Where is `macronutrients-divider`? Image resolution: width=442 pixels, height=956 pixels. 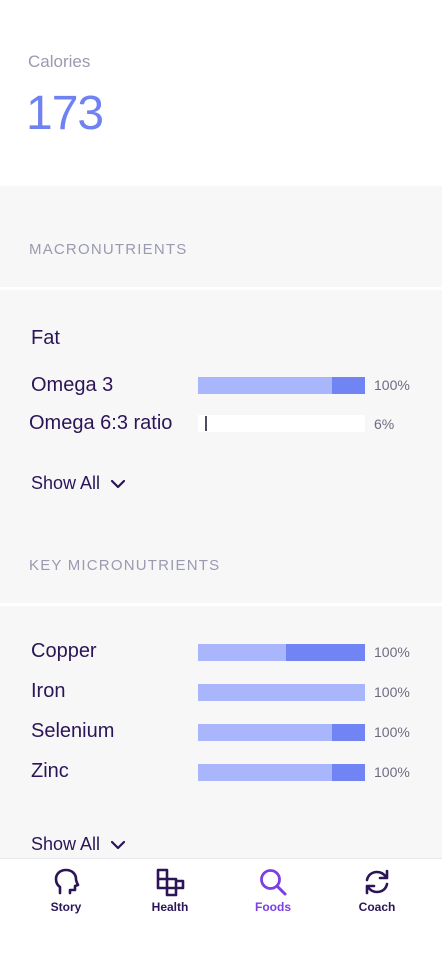 macronutrients-divider is located at coordinates (221, 288).